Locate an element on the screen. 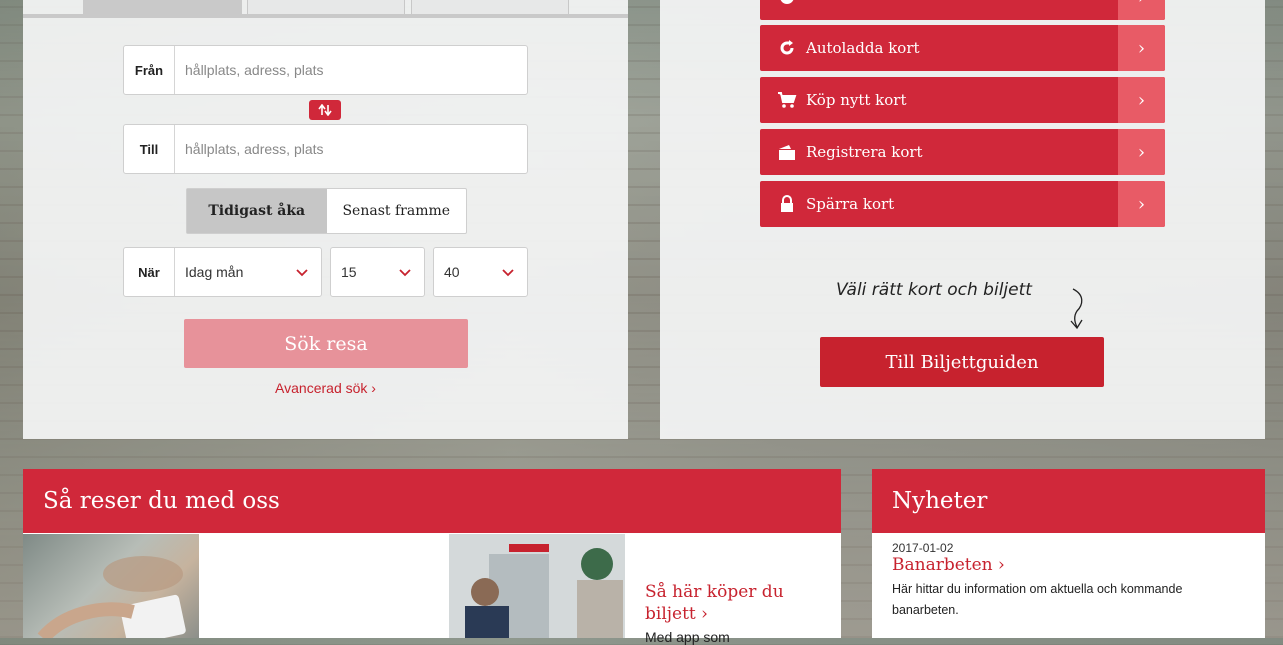 This screenshot has height=645, width=1283. day-select: När Idag mån is located at coordinates (222, 272).